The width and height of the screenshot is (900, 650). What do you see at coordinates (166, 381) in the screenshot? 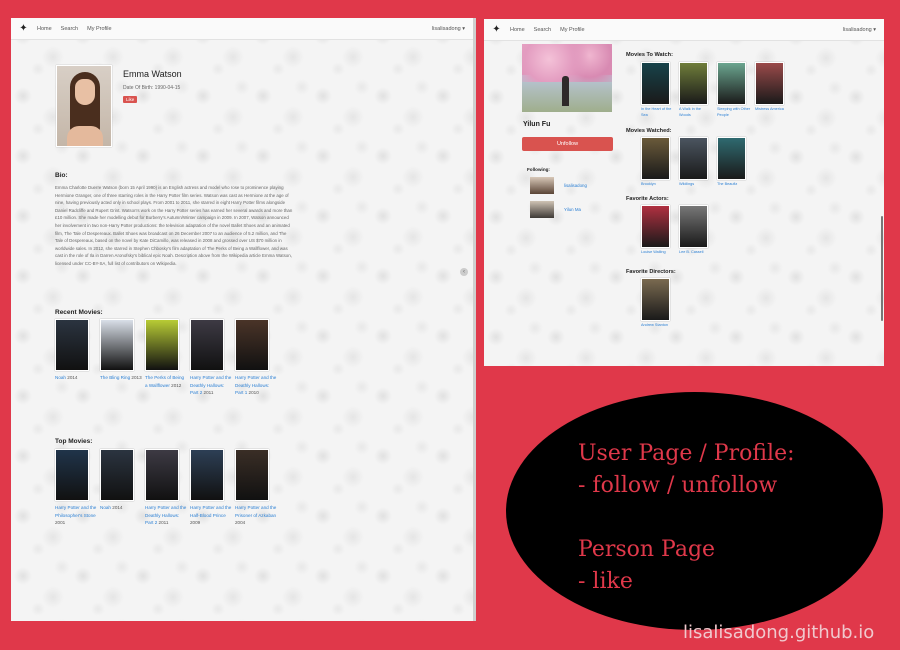
I see `movie-caption: The Perks of Being a Wallflower 2012` at bounding box center [166, 381].